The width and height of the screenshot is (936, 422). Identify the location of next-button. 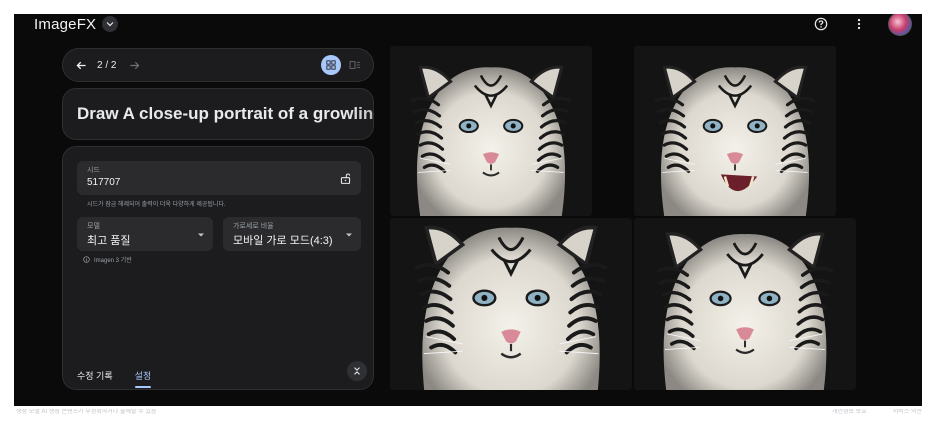
(134, 65).